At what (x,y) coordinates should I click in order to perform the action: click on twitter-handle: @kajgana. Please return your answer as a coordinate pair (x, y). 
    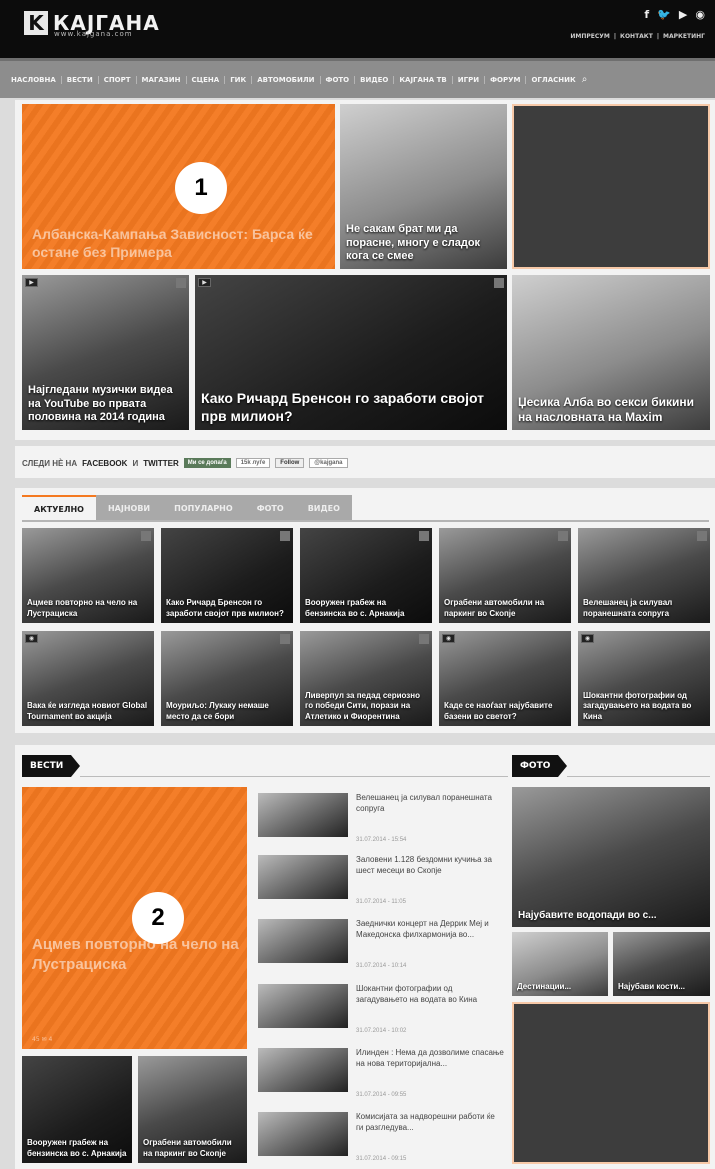
    Looking at the image, I should click on (328, 463).